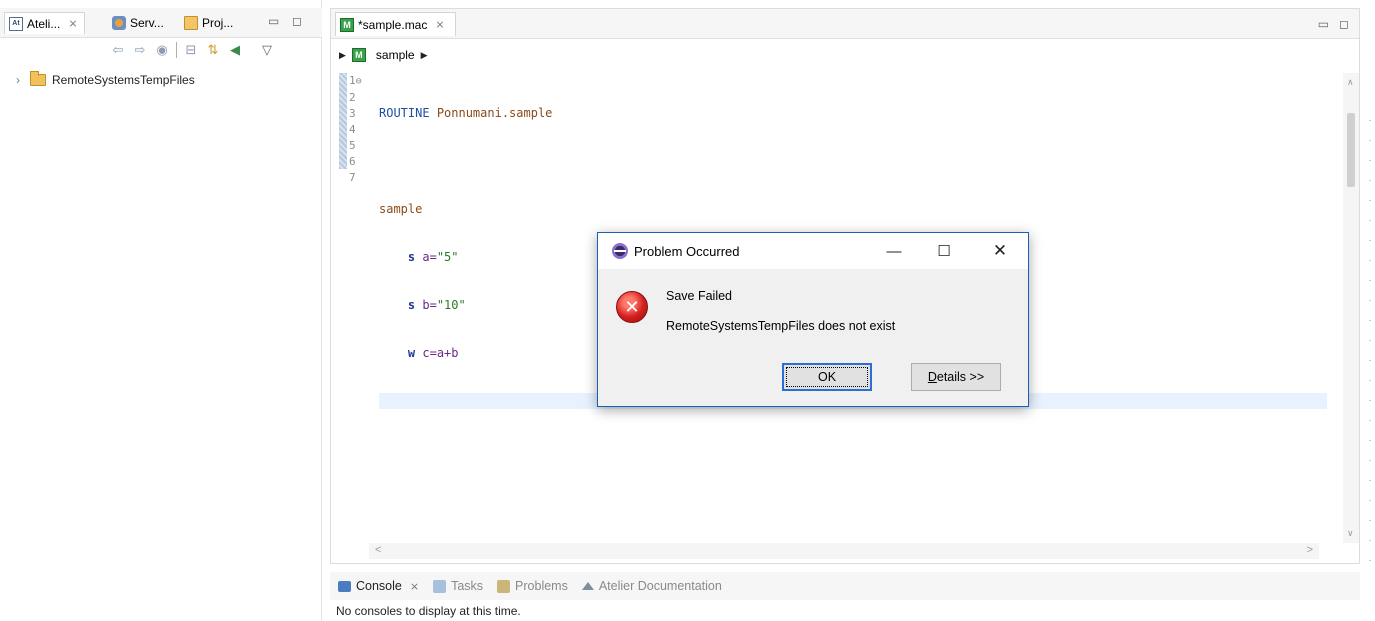 The width and height of the screenshot is (1375, 621). I want to click on scroll-left-icon: <, so click(378, 550).